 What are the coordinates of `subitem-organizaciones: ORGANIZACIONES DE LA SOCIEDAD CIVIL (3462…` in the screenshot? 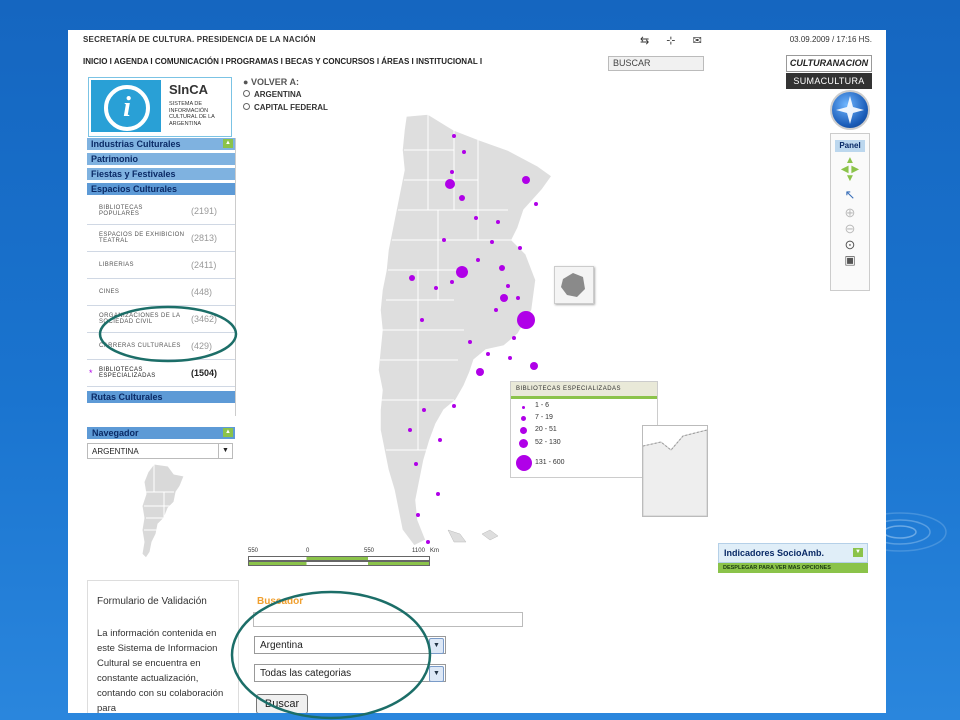 It's located at (161, 319).